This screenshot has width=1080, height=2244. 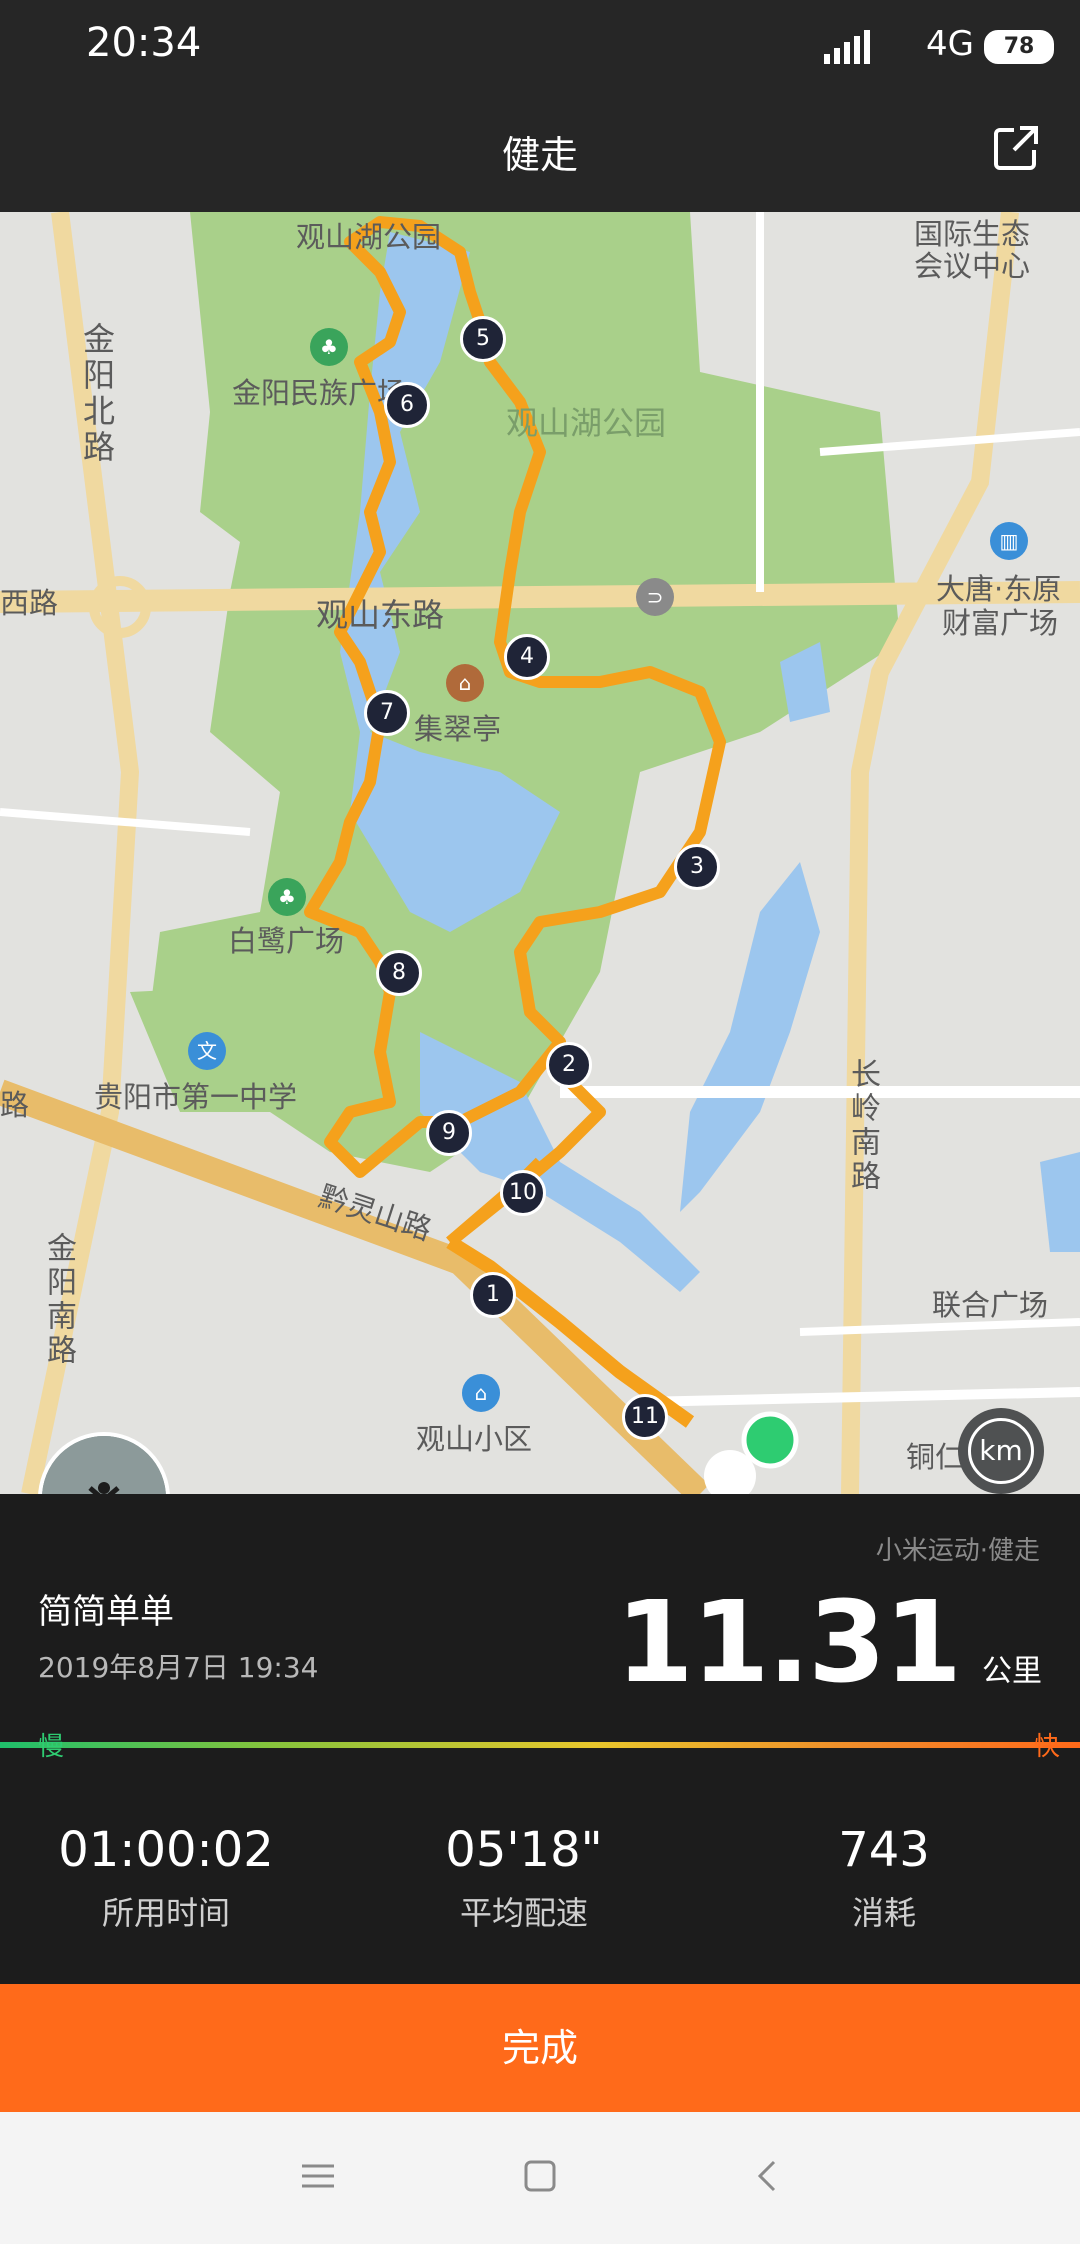 I want to click on map-label: 长岭南路, so click(x=862, y=1126).